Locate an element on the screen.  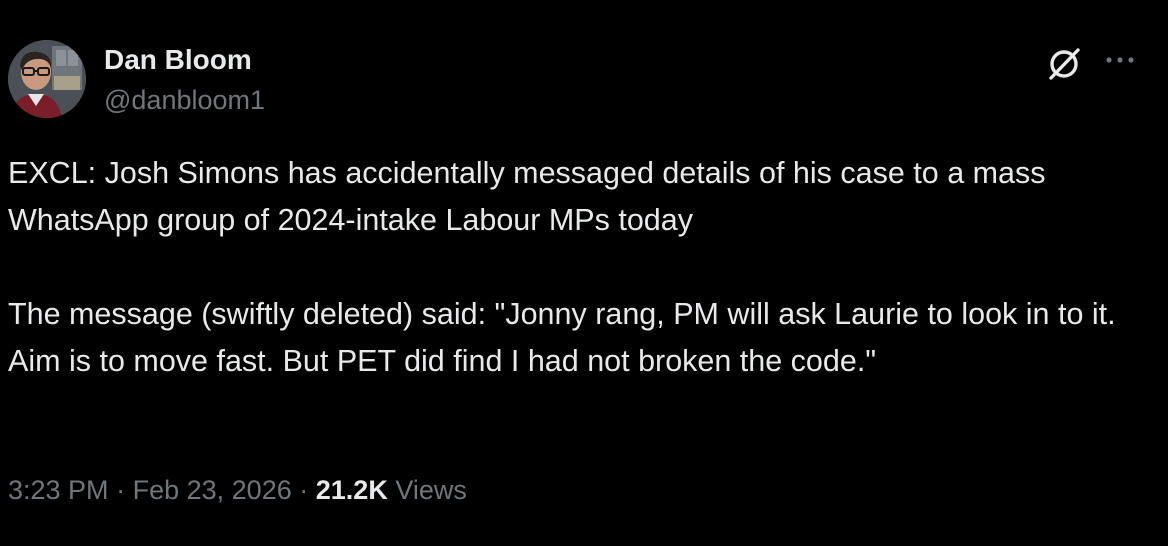
grok-slash-icon is located at coordinates (1064, 64).